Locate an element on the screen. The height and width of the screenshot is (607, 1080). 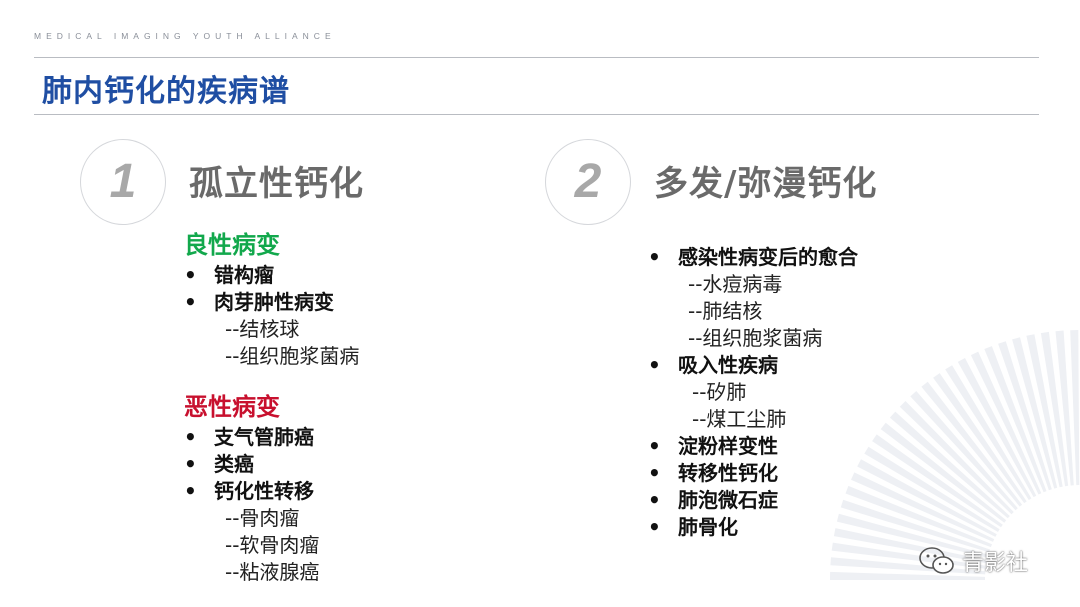
list-subitem: --水痘病毒 is located at coordinates (735, 284).